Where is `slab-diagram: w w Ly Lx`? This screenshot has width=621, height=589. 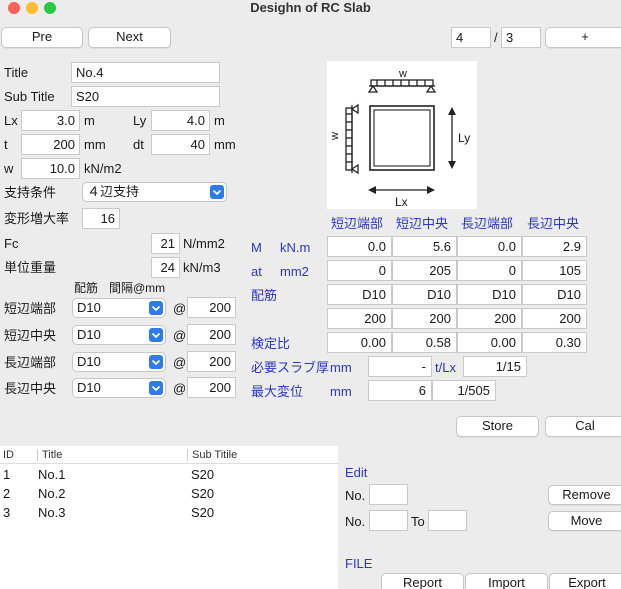 slab-diagram: w w Ly Lx is located at coordinates (402, 135).